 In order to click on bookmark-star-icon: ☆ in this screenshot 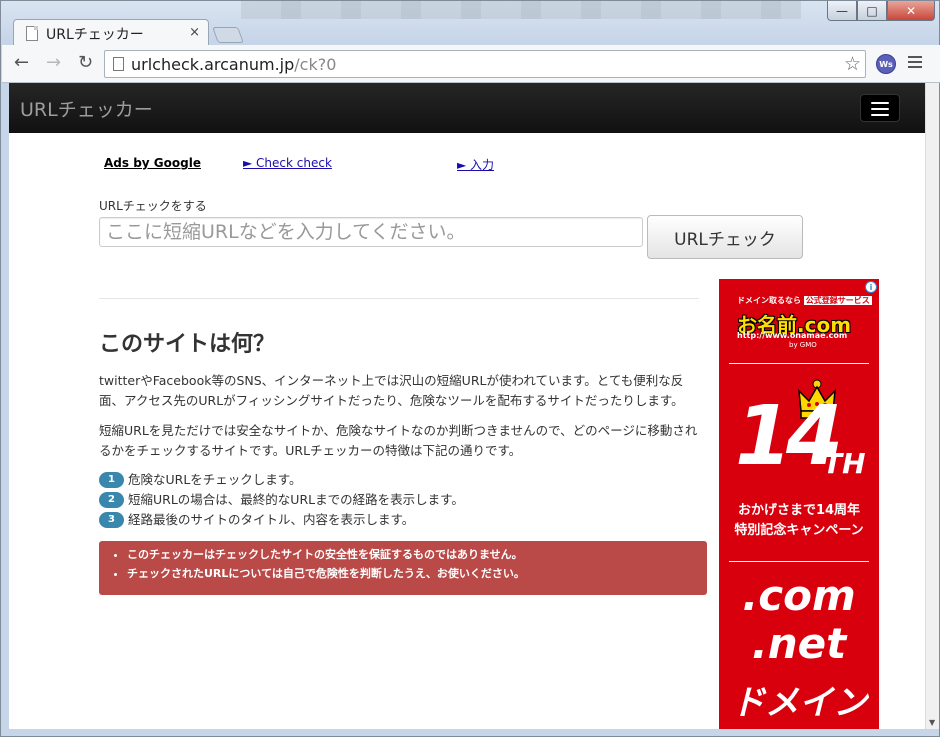, I will do `click(852, 64)`.